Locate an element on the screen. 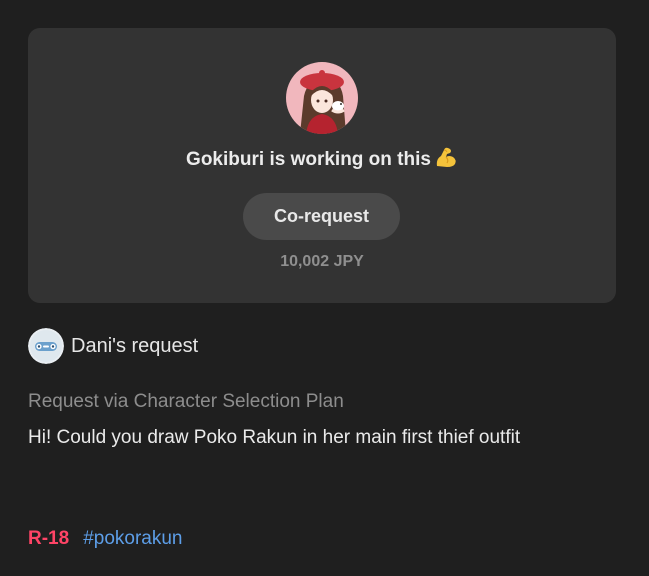 This screenshot has width=649, height=576. requester-avatar is located at coordinates (46, 346).